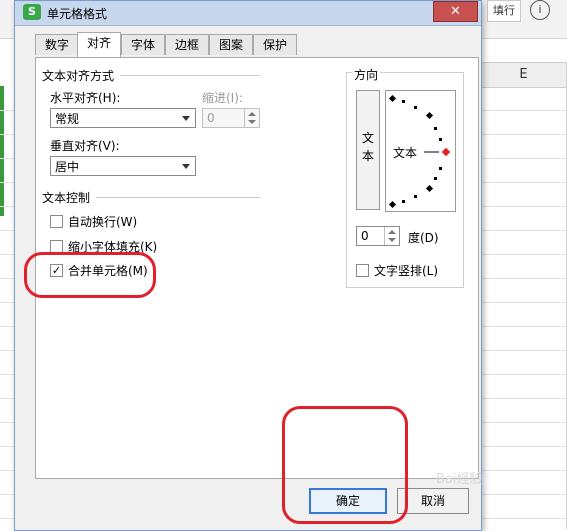  Describe the element at coordinates (85, 98) in the screenshot. I see `horizontal-align-label: 水平对齐(H):` at that location.